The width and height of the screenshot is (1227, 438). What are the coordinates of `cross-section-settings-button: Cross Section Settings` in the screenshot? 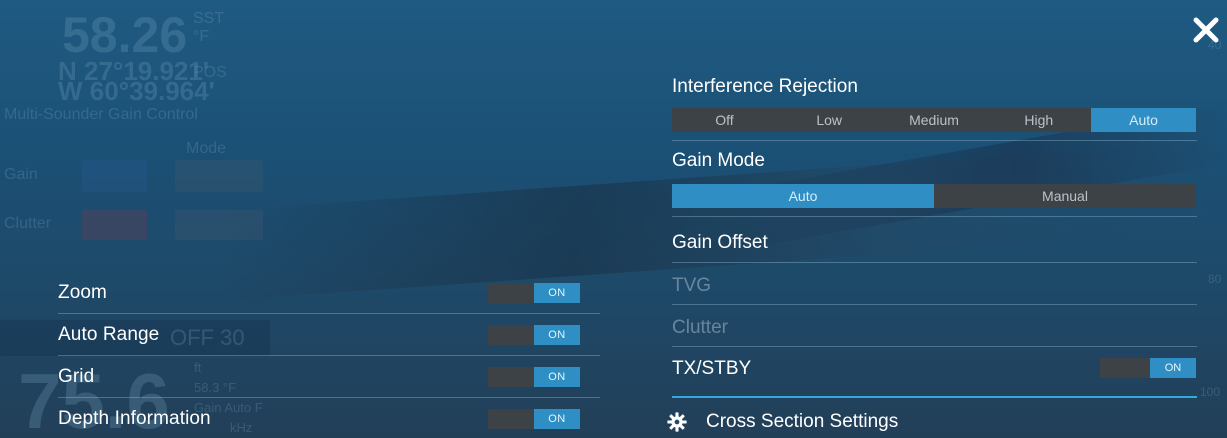 It's located at (926, 422).